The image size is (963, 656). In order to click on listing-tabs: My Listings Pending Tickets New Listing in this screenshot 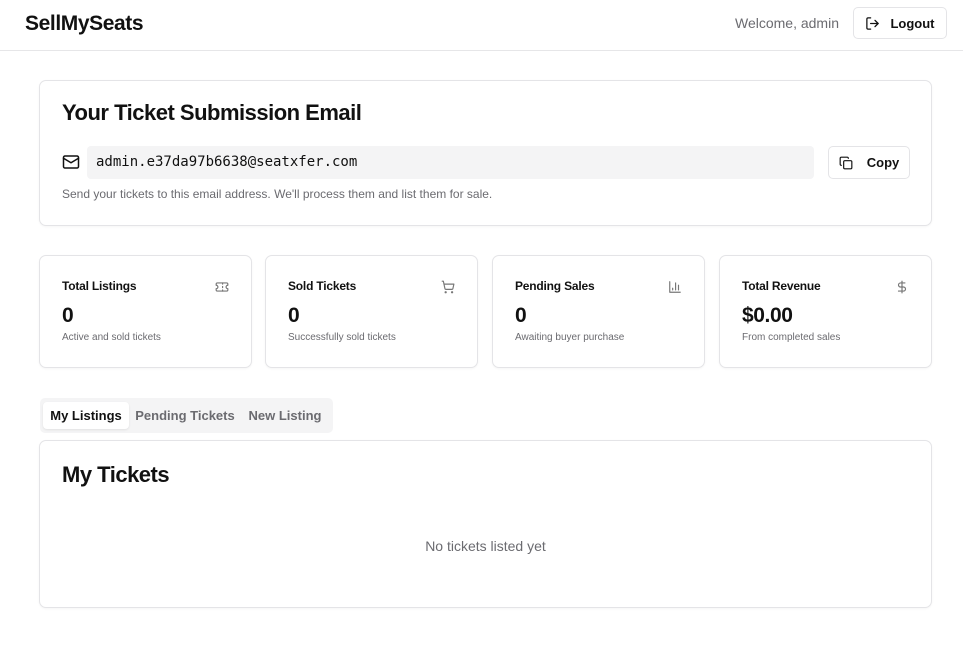, I will do `click(186, 415)`.